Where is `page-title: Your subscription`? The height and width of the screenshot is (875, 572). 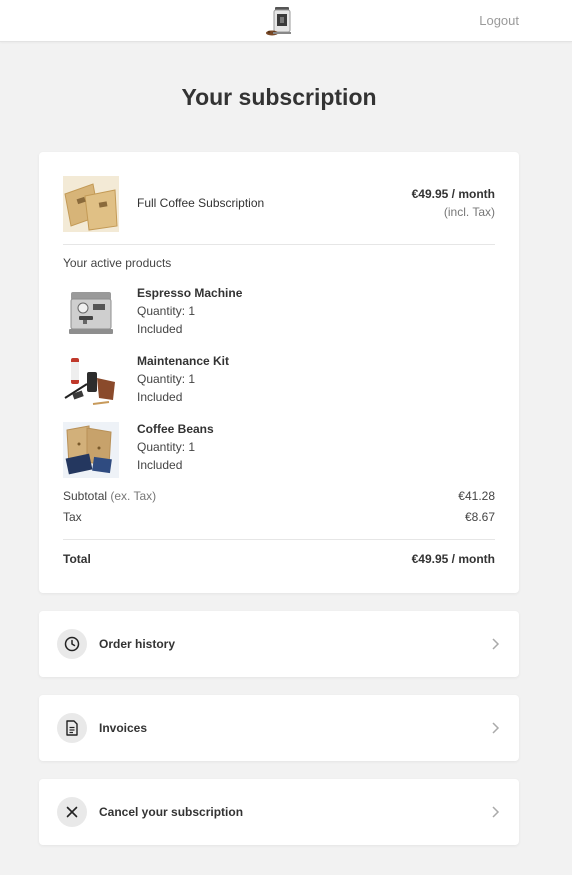
page-title: Your subscription is located at coordinates (279, 97).